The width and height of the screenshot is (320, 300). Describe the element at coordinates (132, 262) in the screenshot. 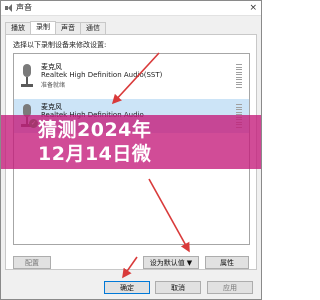

I see `device-action-row: 配置 设为默认值 ▼ 属性` at that location.